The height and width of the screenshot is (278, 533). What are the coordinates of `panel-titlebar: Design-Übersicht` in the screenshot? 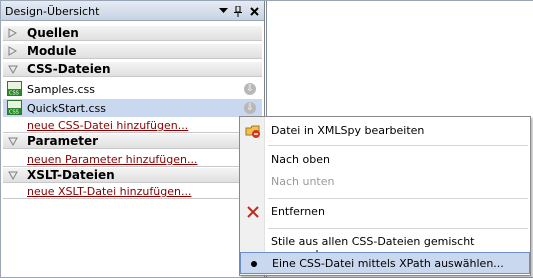 It's located at (132, 11).